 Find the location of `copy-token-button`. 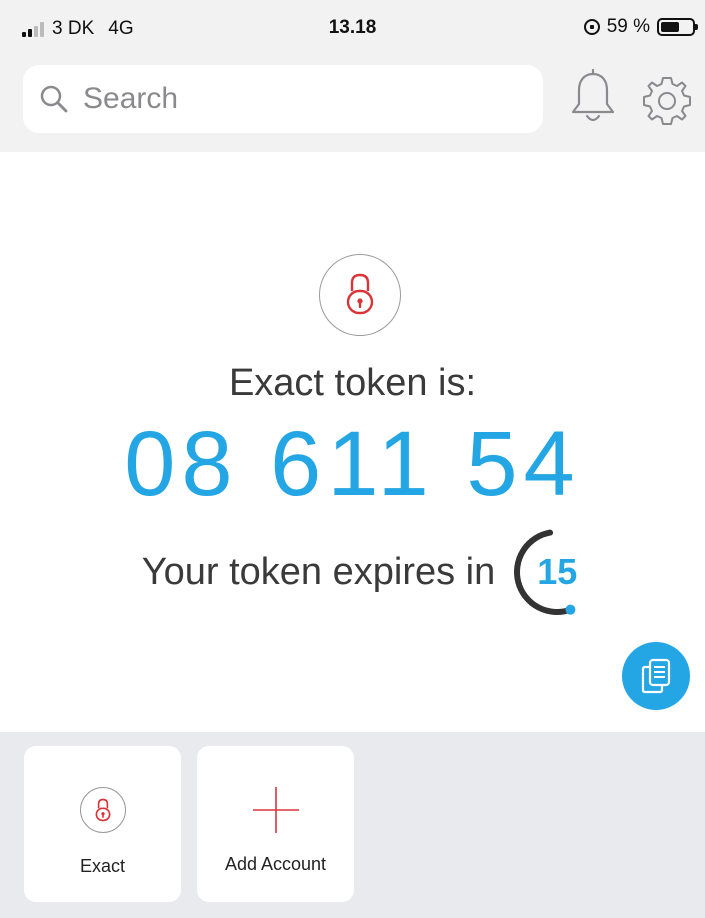

copy-token-button is located at coordinates (656, 676).